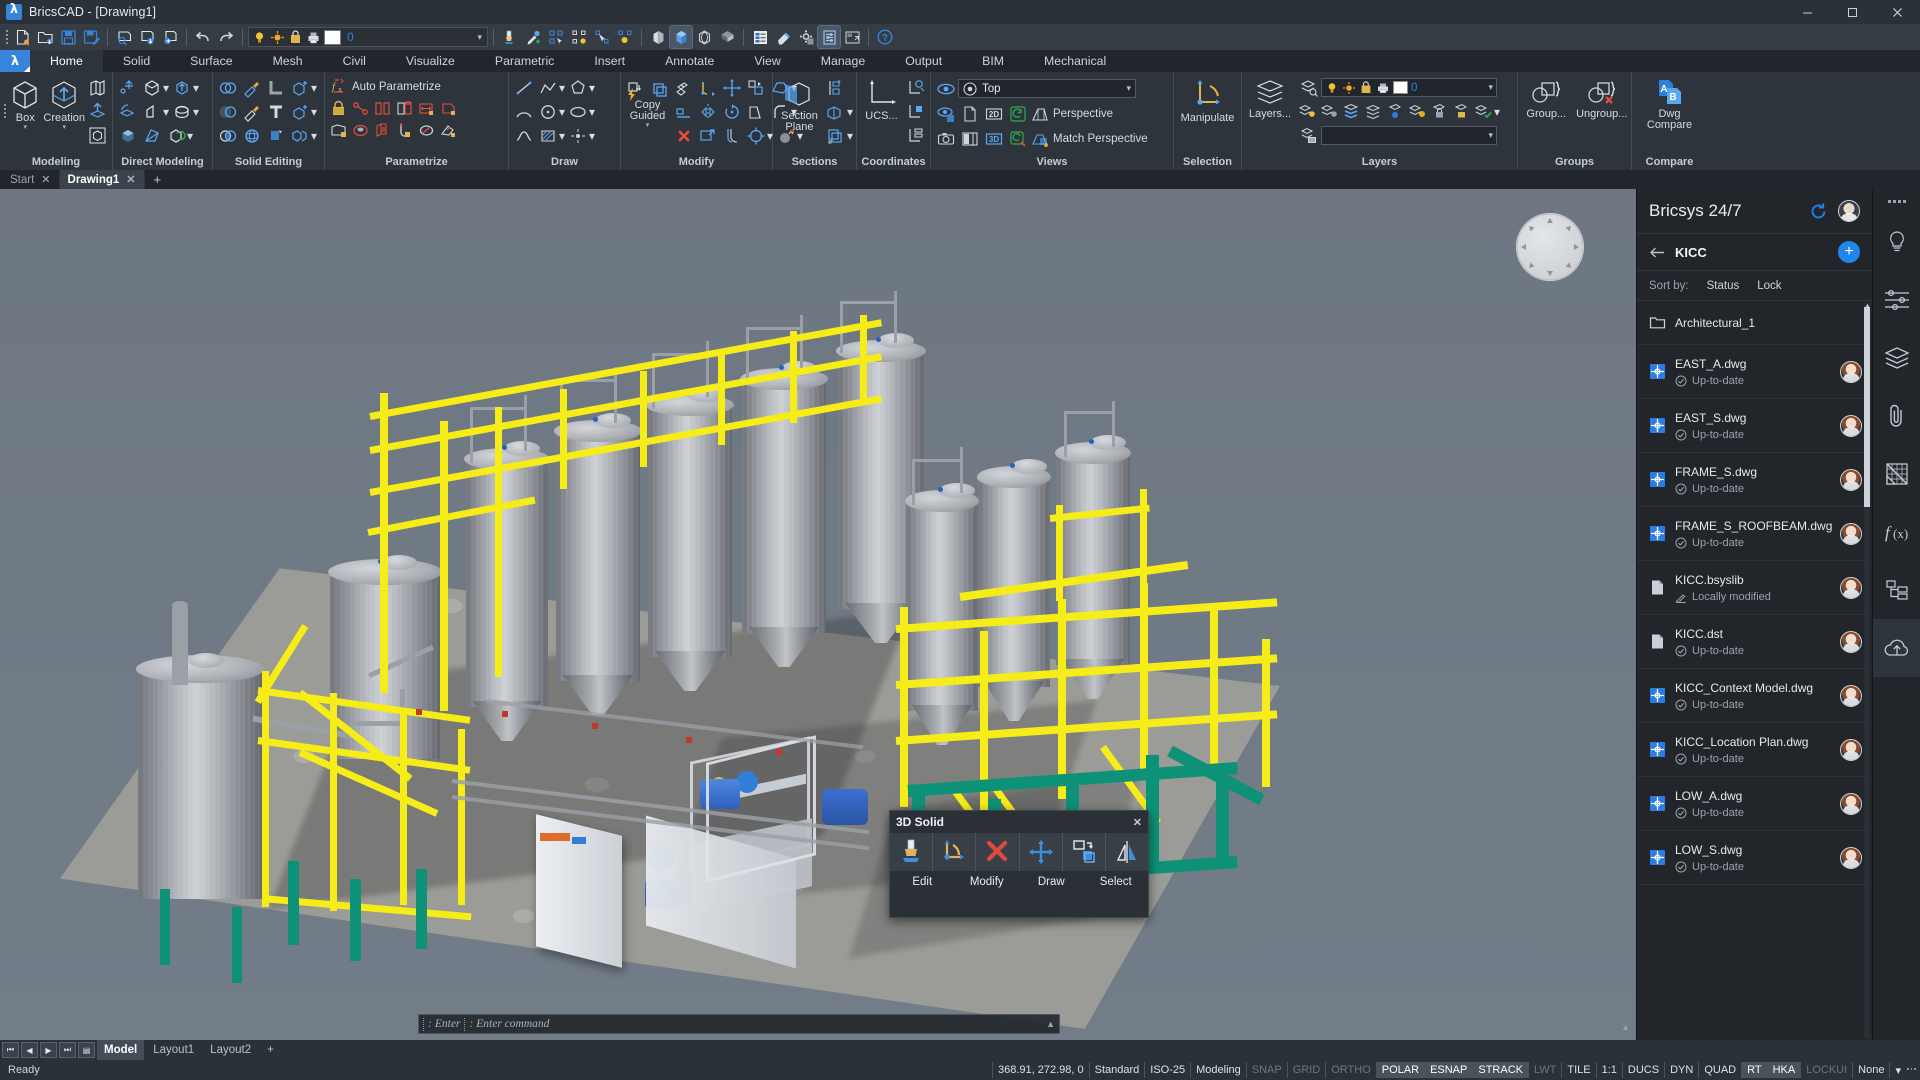  Describe the element at coordinates (1608, 1070) in the screenshot. I see `status-scale: 1:1` at that location.